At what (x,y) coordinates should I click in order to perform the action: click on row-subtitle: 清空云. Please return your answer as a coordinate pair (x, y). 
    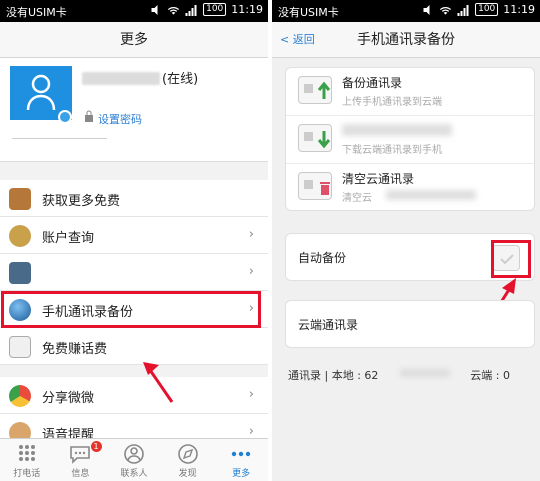
    Looking at the image, I should click on (357, 198).